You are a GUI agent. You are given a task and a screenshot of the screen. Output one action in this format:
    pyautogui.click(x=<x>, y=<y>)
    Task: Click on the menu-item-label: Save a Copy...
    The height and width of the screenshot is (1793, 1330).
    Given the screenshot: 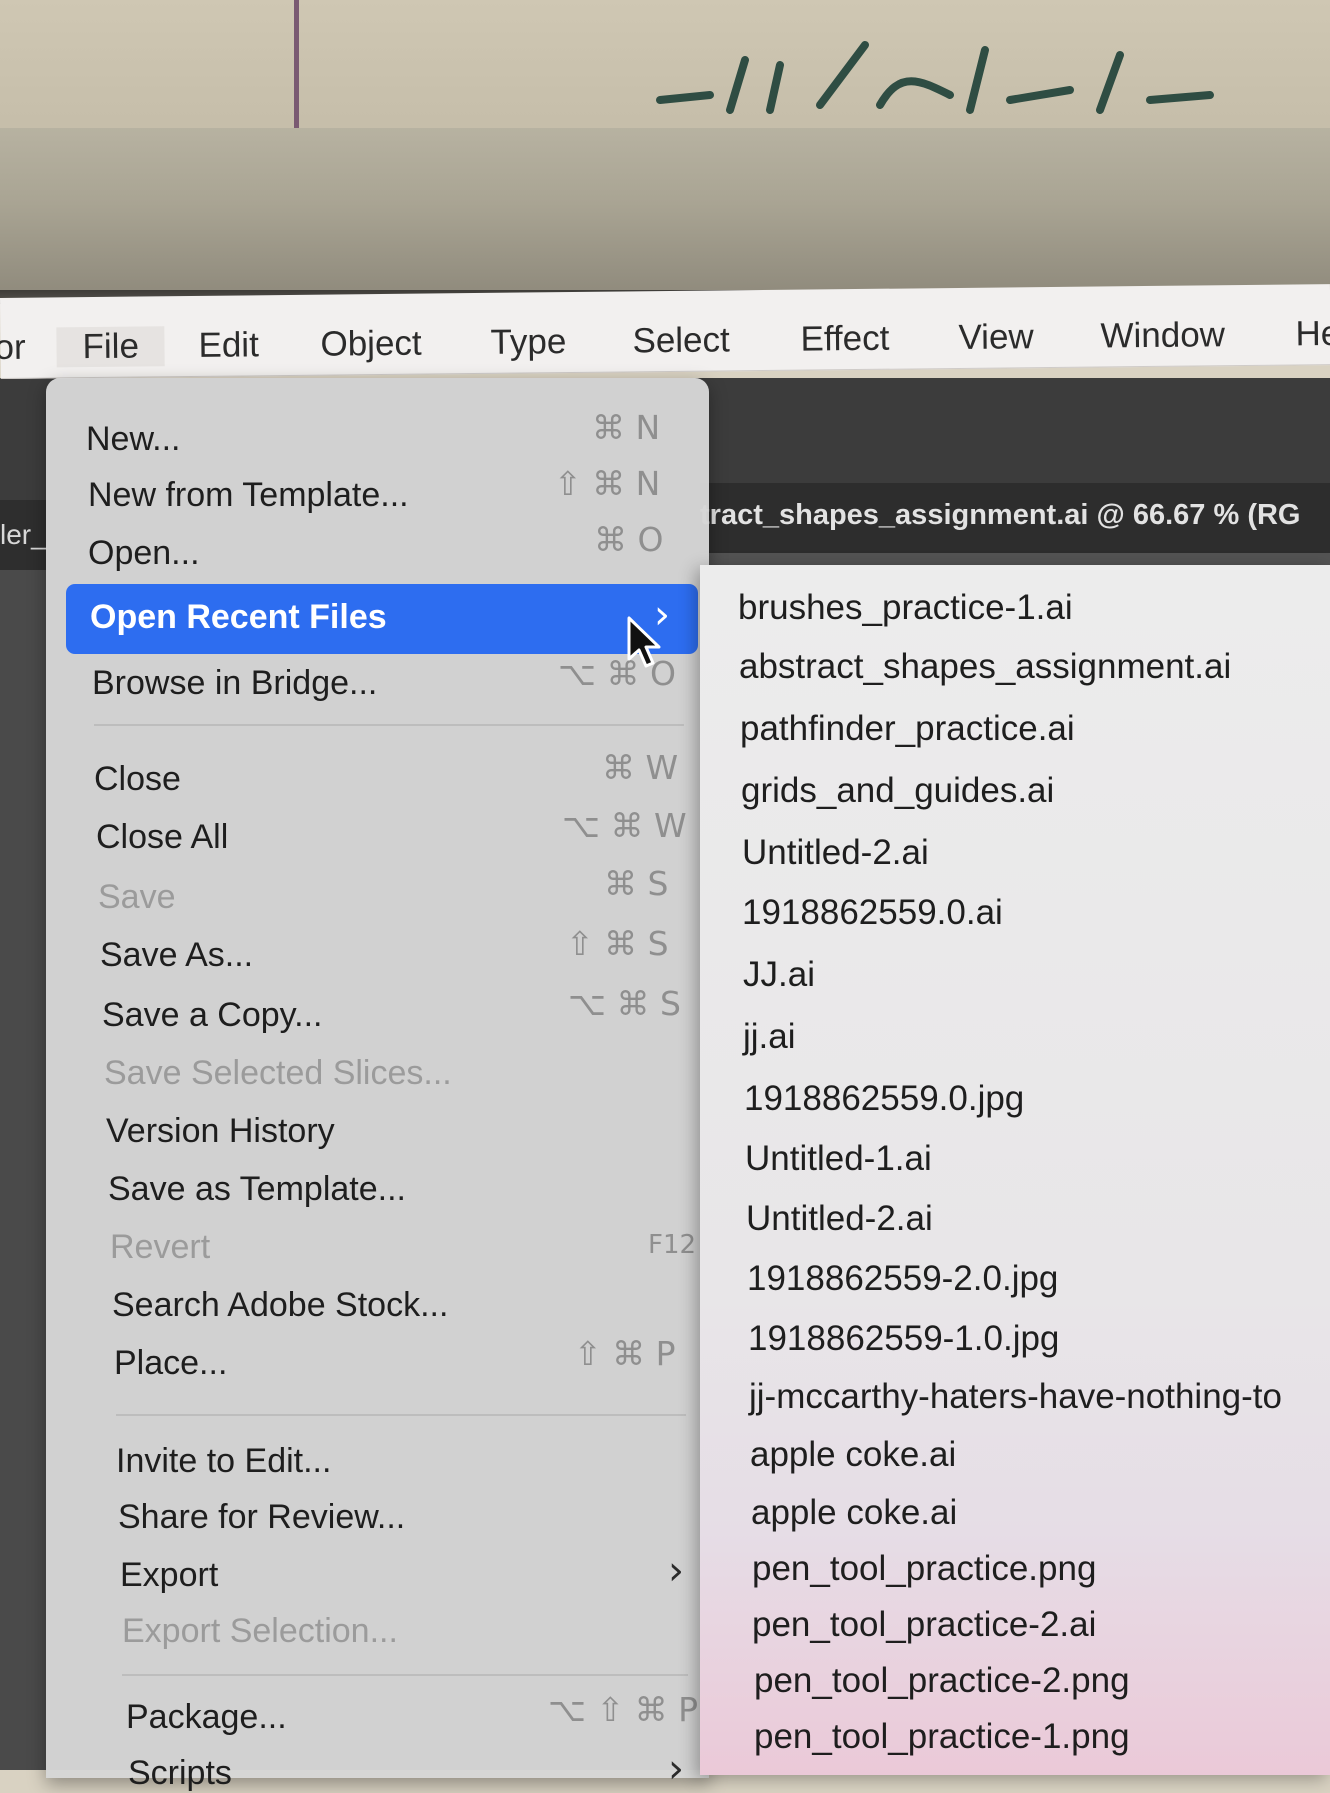 What is the action you would take?
    pyautogui.click(x=212, y=1015)
    